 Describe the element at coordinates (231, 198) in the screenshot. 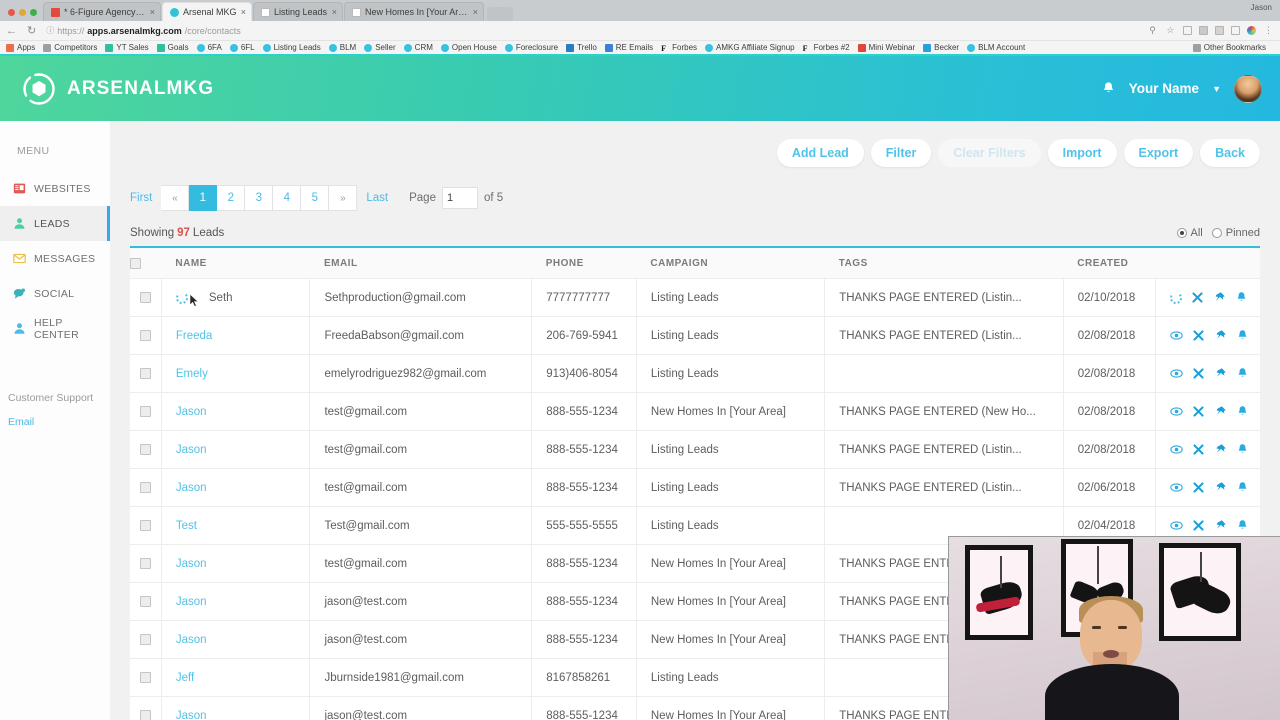

I see `pagination-page-2: 2` at that location.